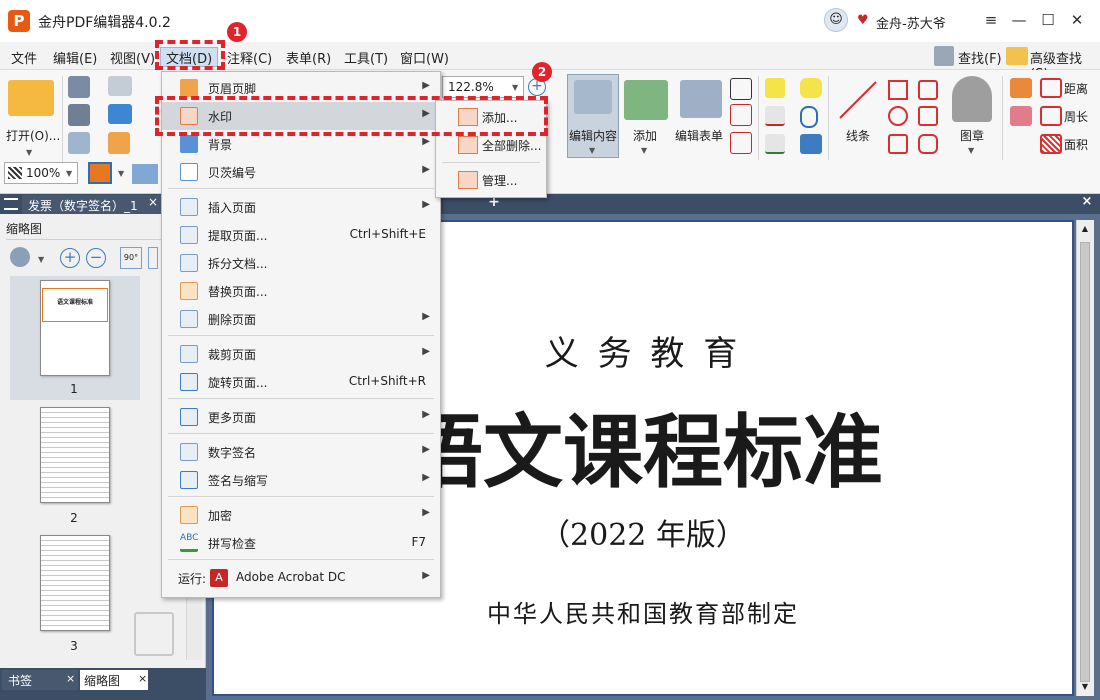 The image size is (1100, 700). What do you see at coordinates (301, 515) in the screenshot?
I see `menu-item-encrypt: 加密 ▶` at bounding box center [301, 515].